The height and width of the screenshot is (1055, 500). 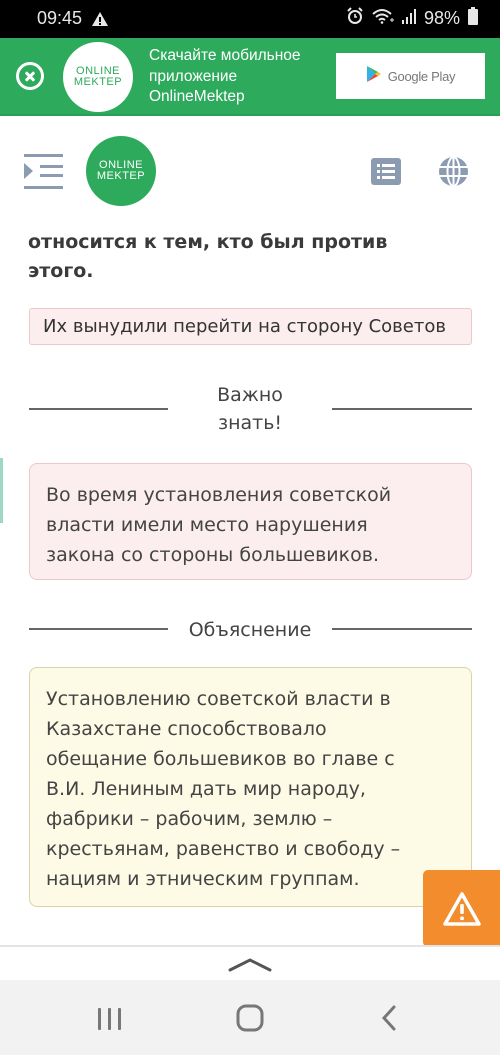 I want to click on site-logo: ONLINE MEKTEP, so click(x=121, y=171).